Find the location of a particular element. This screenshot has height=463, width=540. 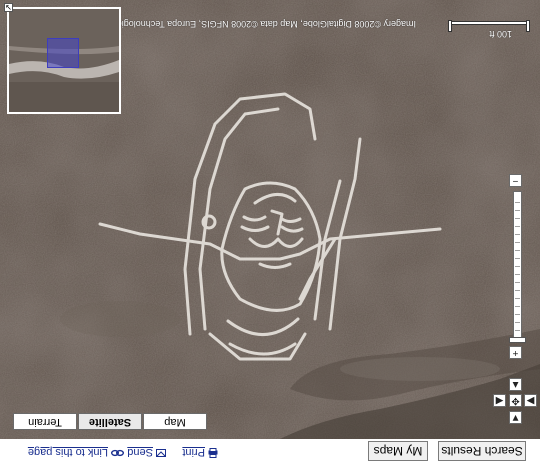

pan-down-button: ▼ is located at coordinates (515, 417).